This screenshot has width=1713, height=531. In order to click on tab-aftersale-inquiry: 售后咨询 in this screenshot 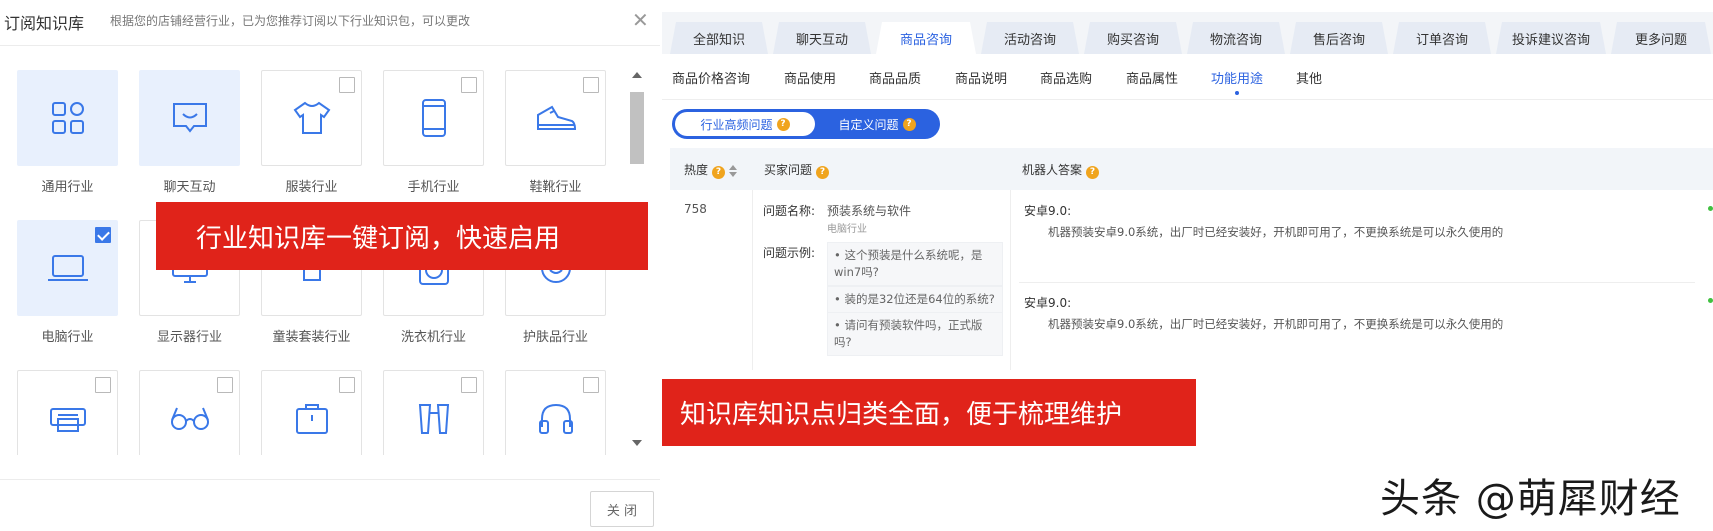, I will do `click(1339, 38)`.